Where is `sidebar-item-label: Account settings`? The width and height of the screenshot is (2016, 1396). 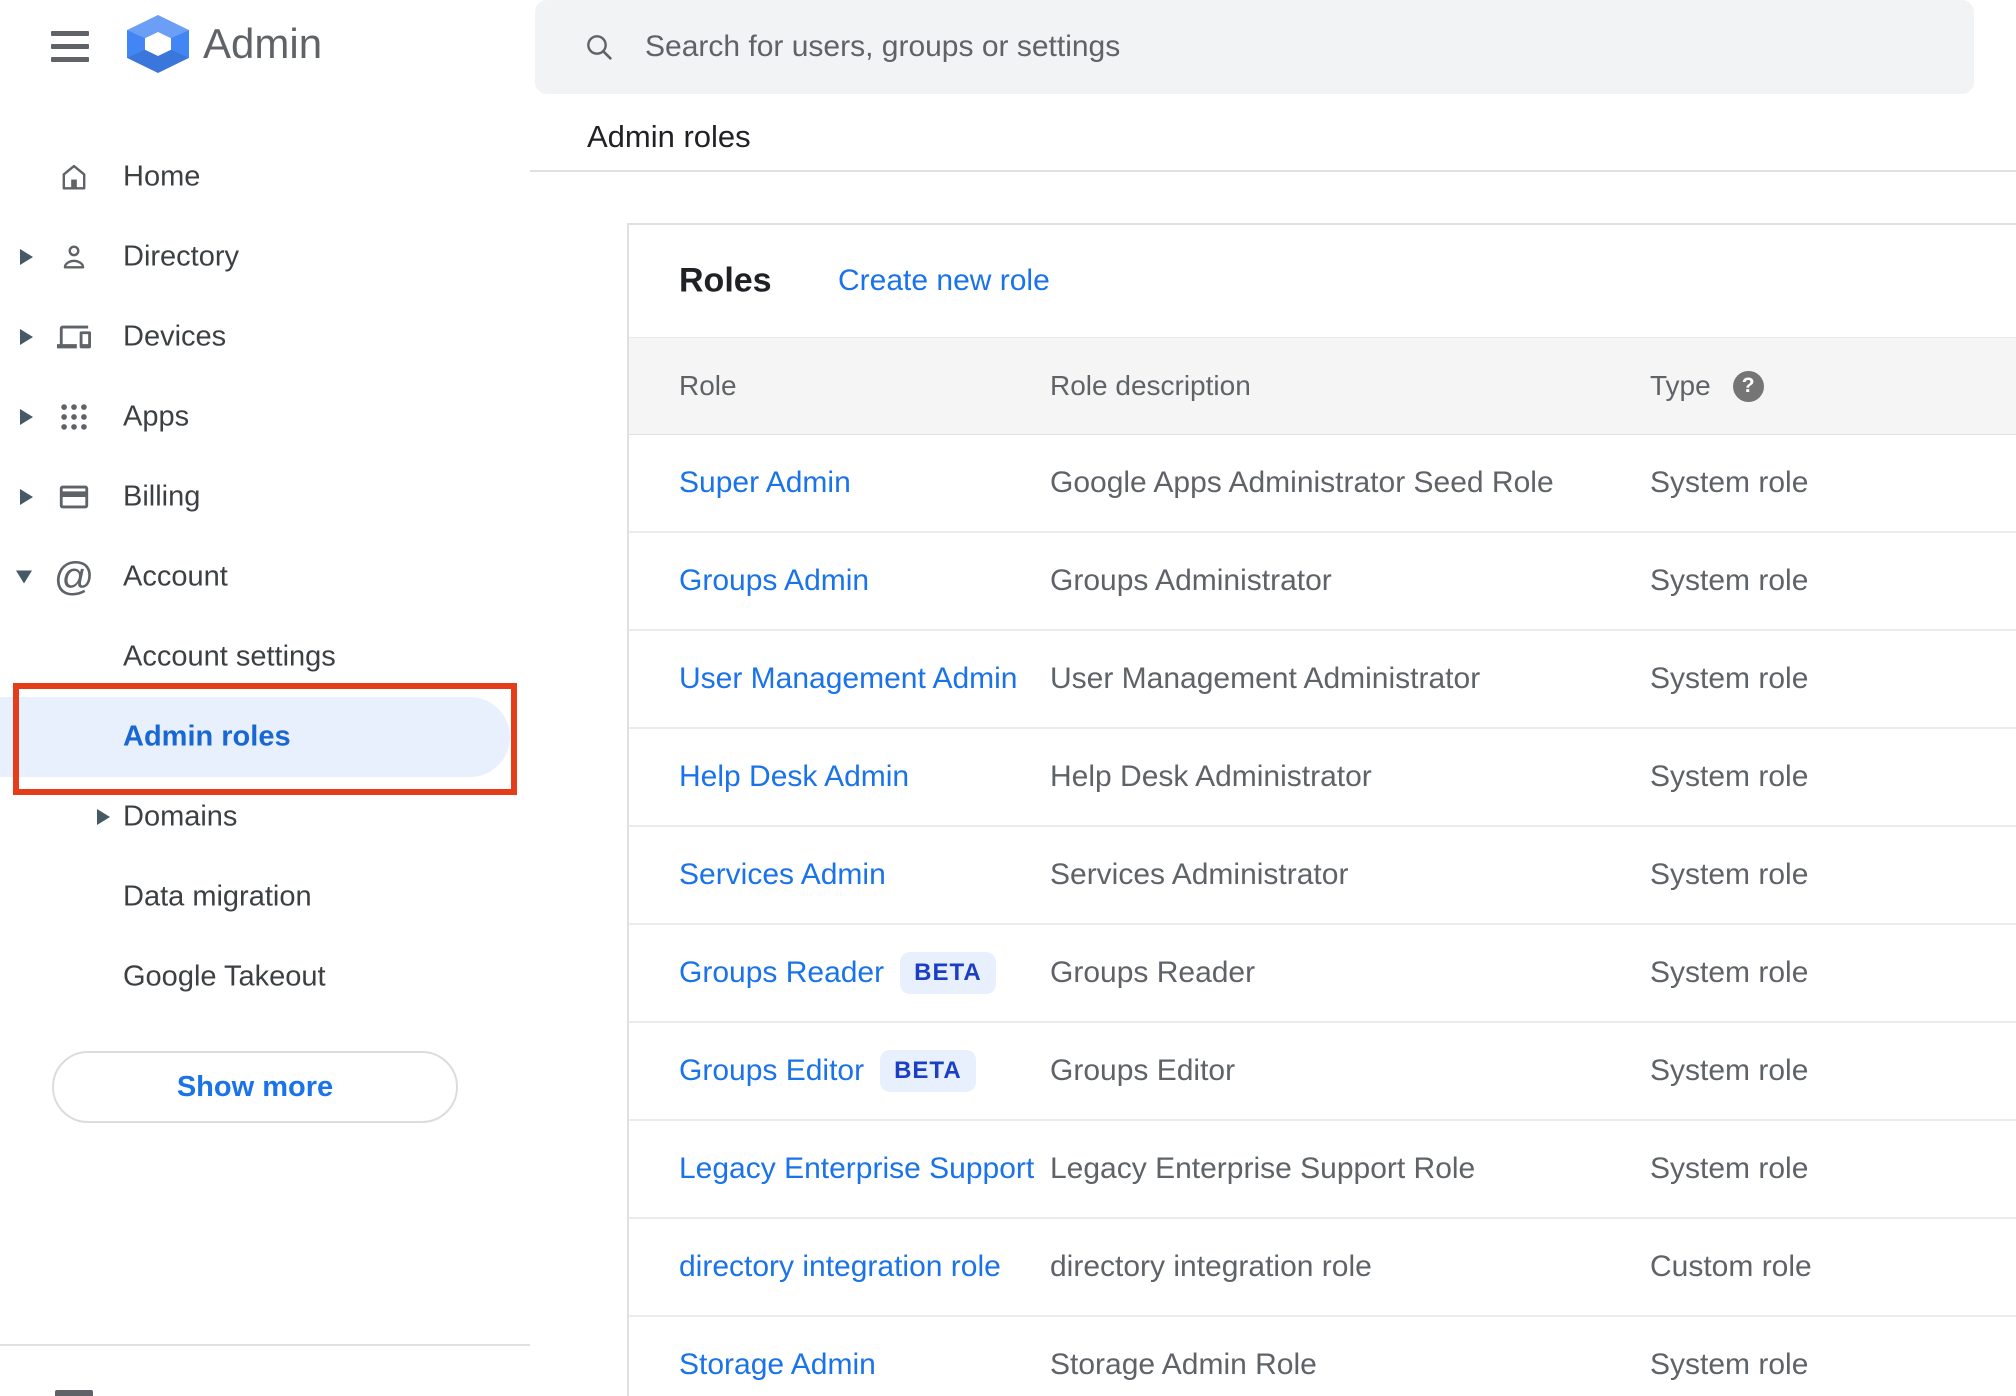
sidebar-item-label: Account settings is located at coordinates (229, 656).